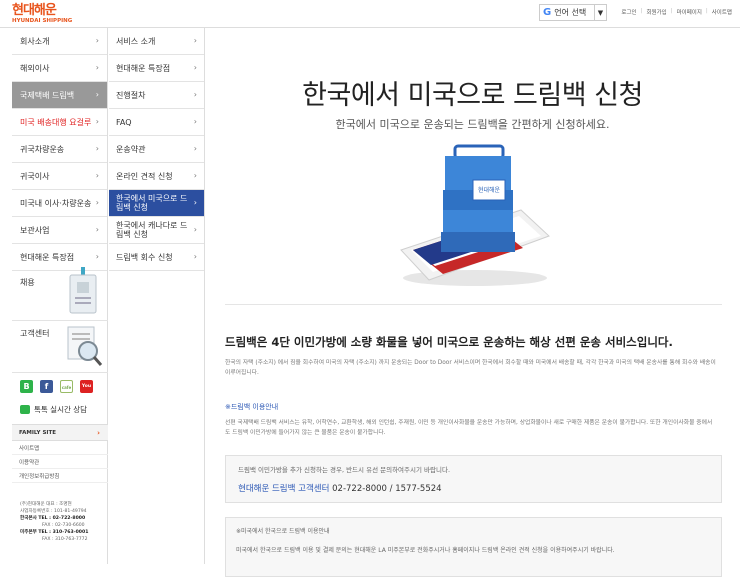 The image size is (740, 577). Describe the element at coordinates (156, 149) in the screenshot. I see `subnav-terms: 운송약관 ›` at that location.